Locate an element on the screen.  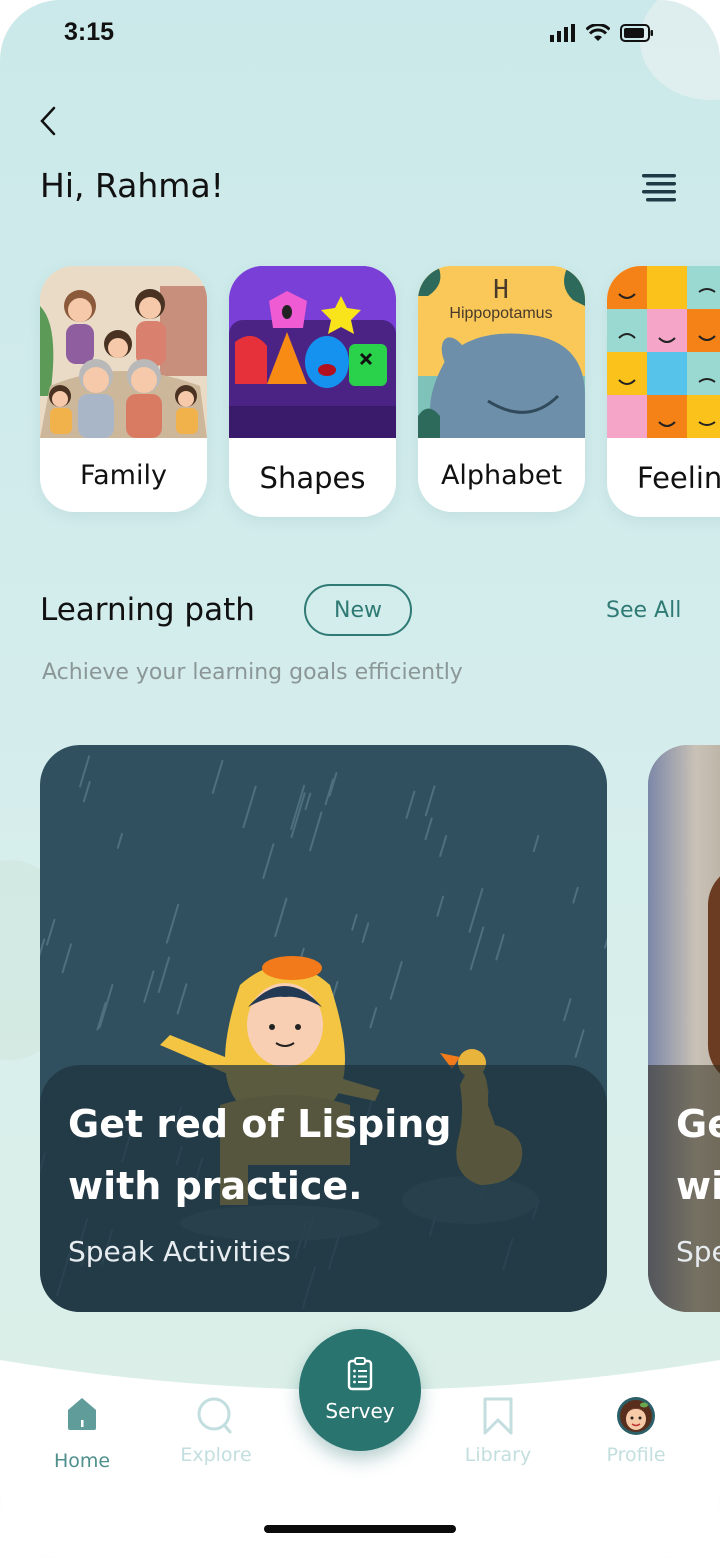
feelings-illustration is located at coordinates (663, 352).